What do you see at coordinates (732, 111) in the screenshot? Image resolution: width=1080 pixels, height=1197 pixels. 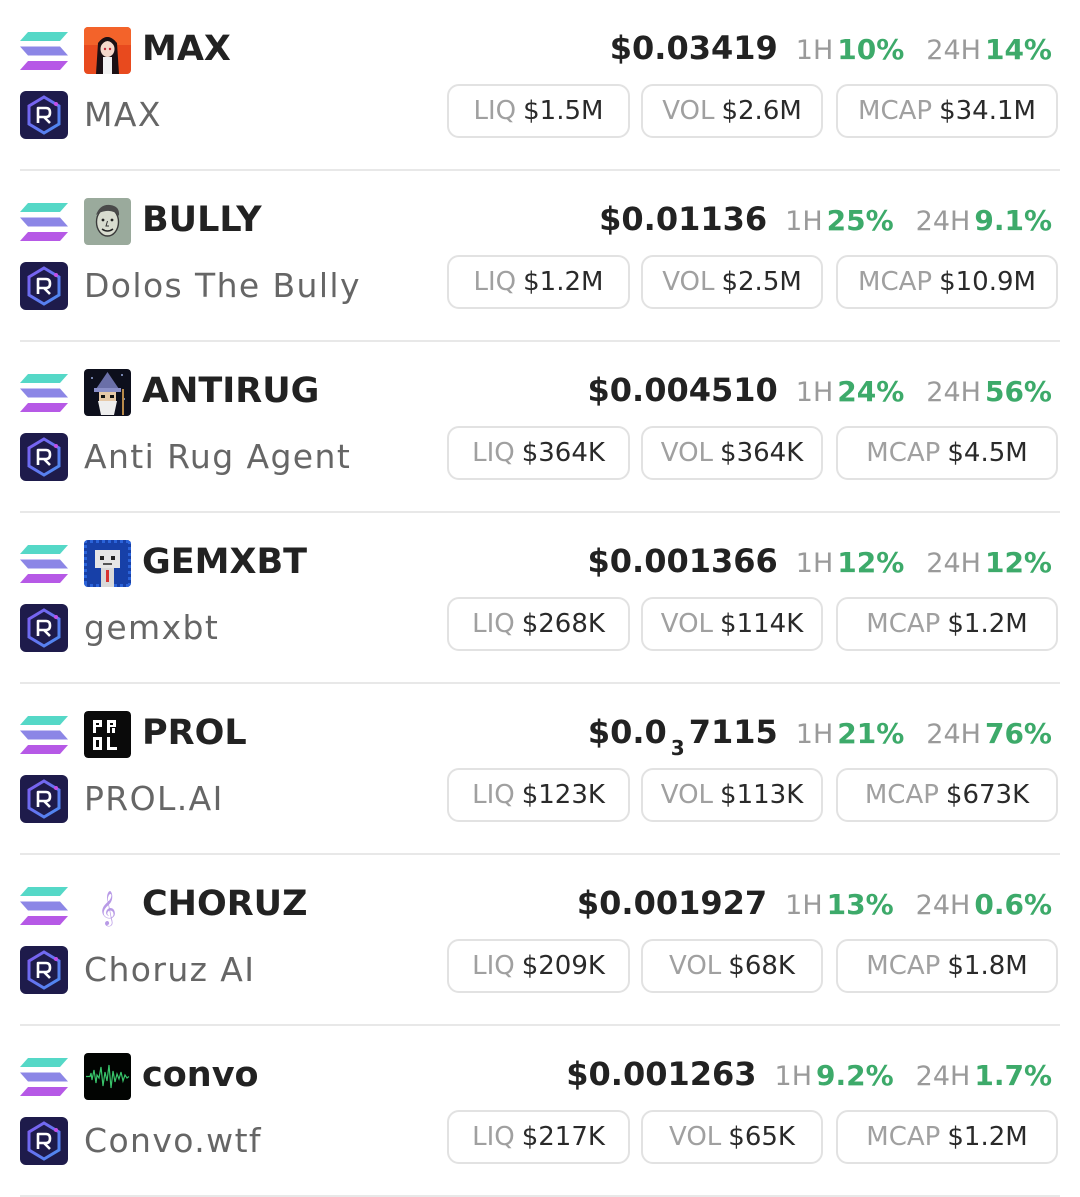 I see `volume-pill: VOL $2.6M` at bounding box center [732, 111].